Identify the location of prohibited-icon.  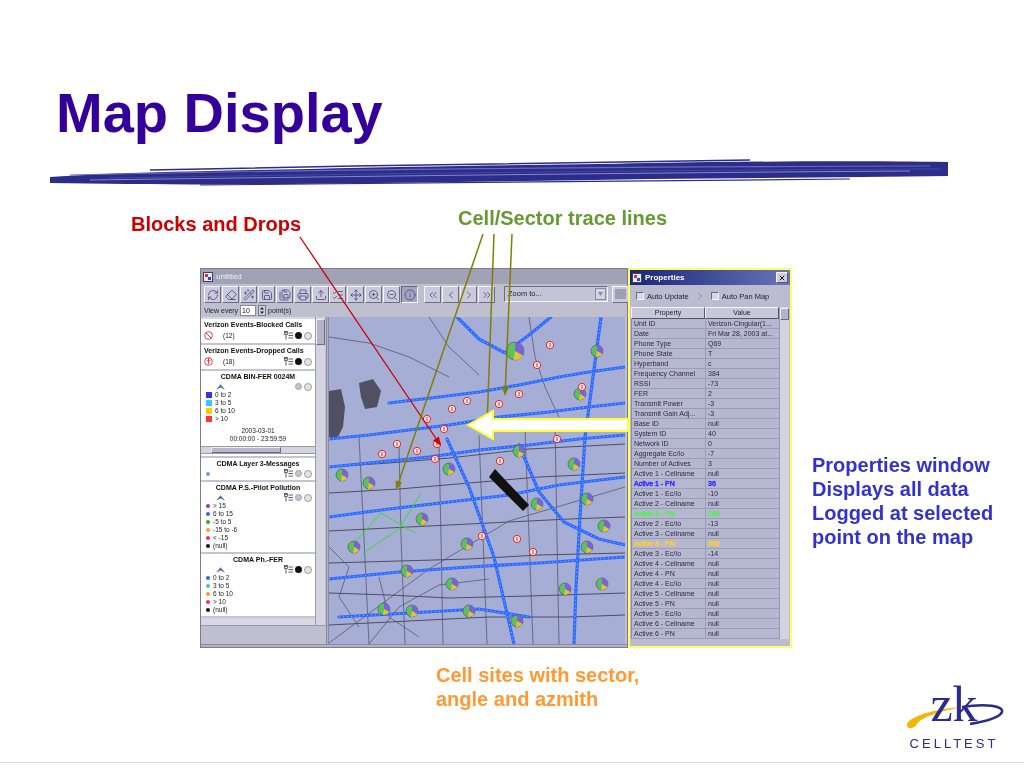
(208, 335).